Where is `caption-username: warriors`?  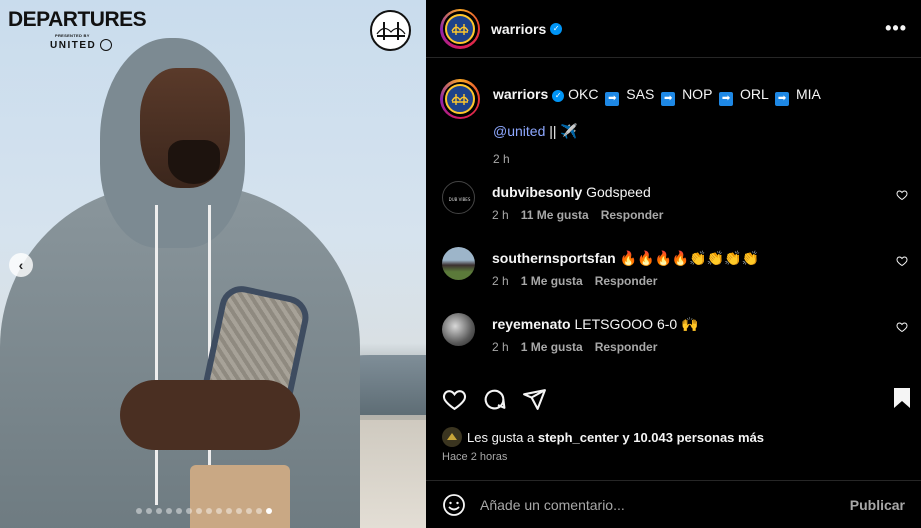 caption-username: warriors is located at coordinates (520, 94).